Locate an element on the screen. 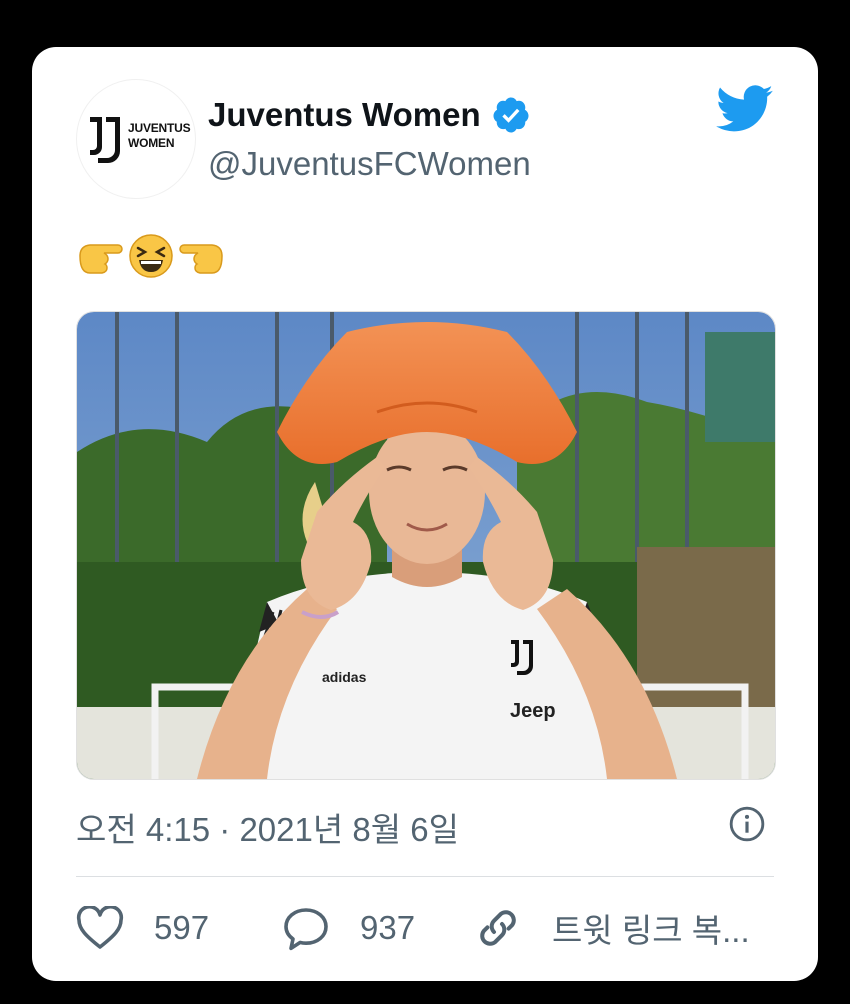  display-name: Juventus Women is located at coordinates (344, 115).